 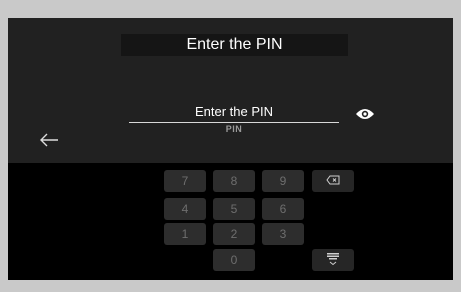 What do you see at coordinates (185, 234) in the screenshot?
I see `key-1: 1` at bounding box center [185, 234].